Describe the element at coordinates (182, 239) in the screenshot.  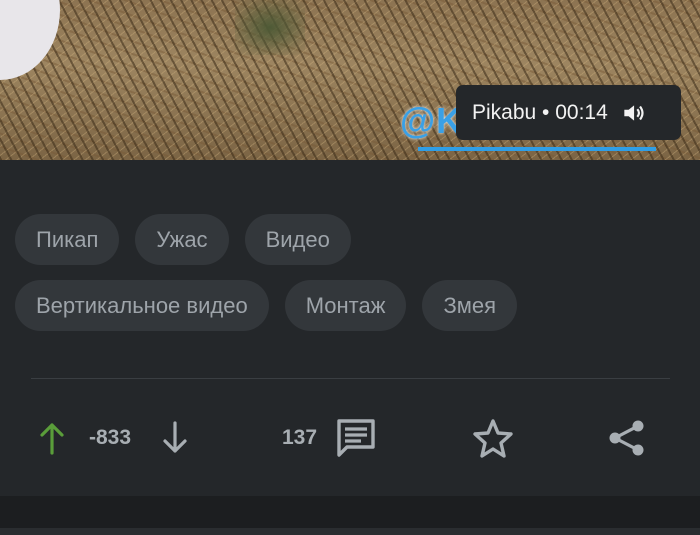
I see `tag-uzhas: Ужас` at that location.